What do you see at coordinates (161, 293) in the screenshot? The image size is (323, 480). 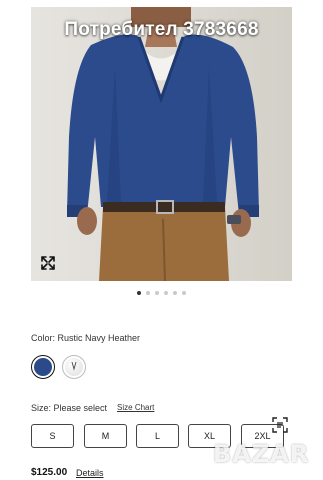 I see `gallery-pagination` at bounding box center [161, 293].